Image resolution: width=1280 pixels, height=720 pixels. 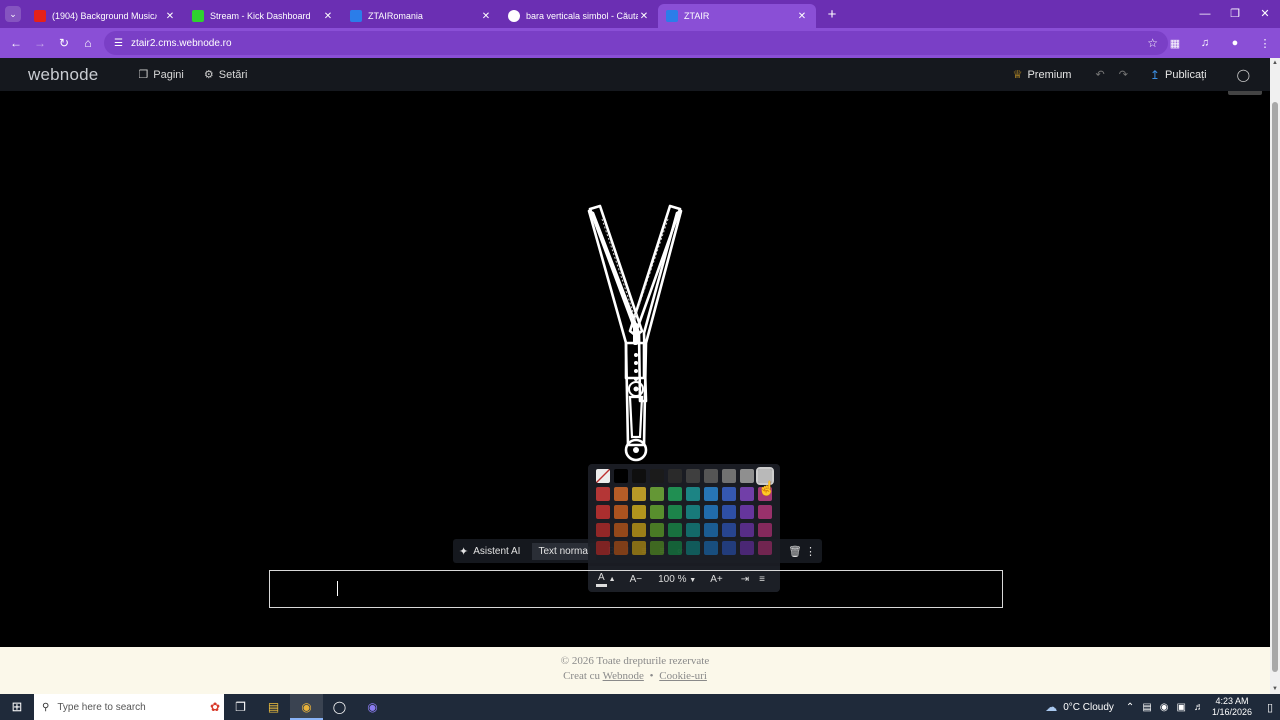 What do you see at coordinates (1205, 14) in the screenshot?
I see `minimize-icon: —` at bounding box center [1205, 14].